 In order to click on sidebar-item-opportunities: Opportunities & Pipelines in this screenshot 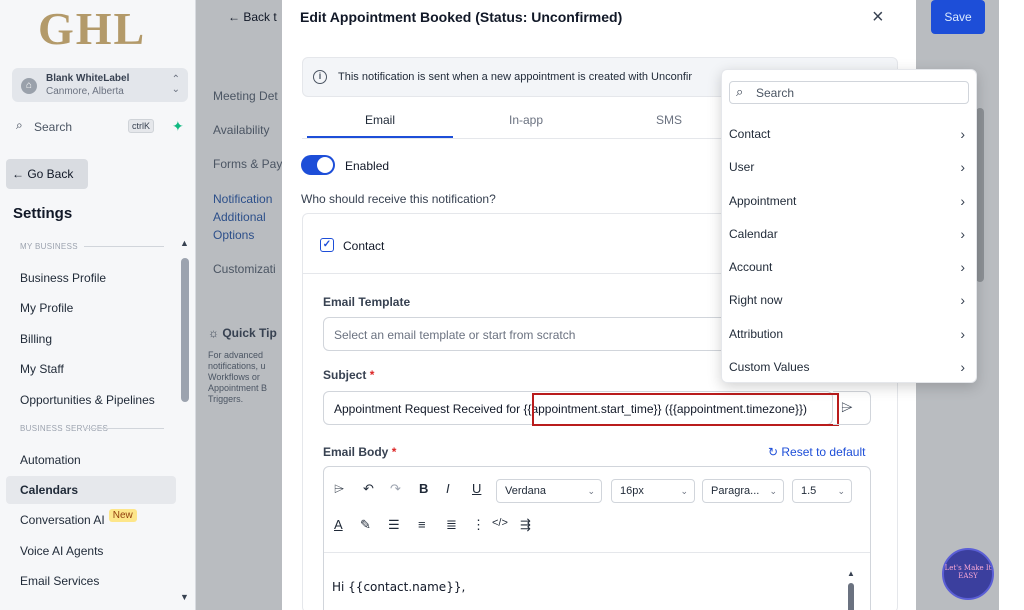, I will do `click(91, 400)`.